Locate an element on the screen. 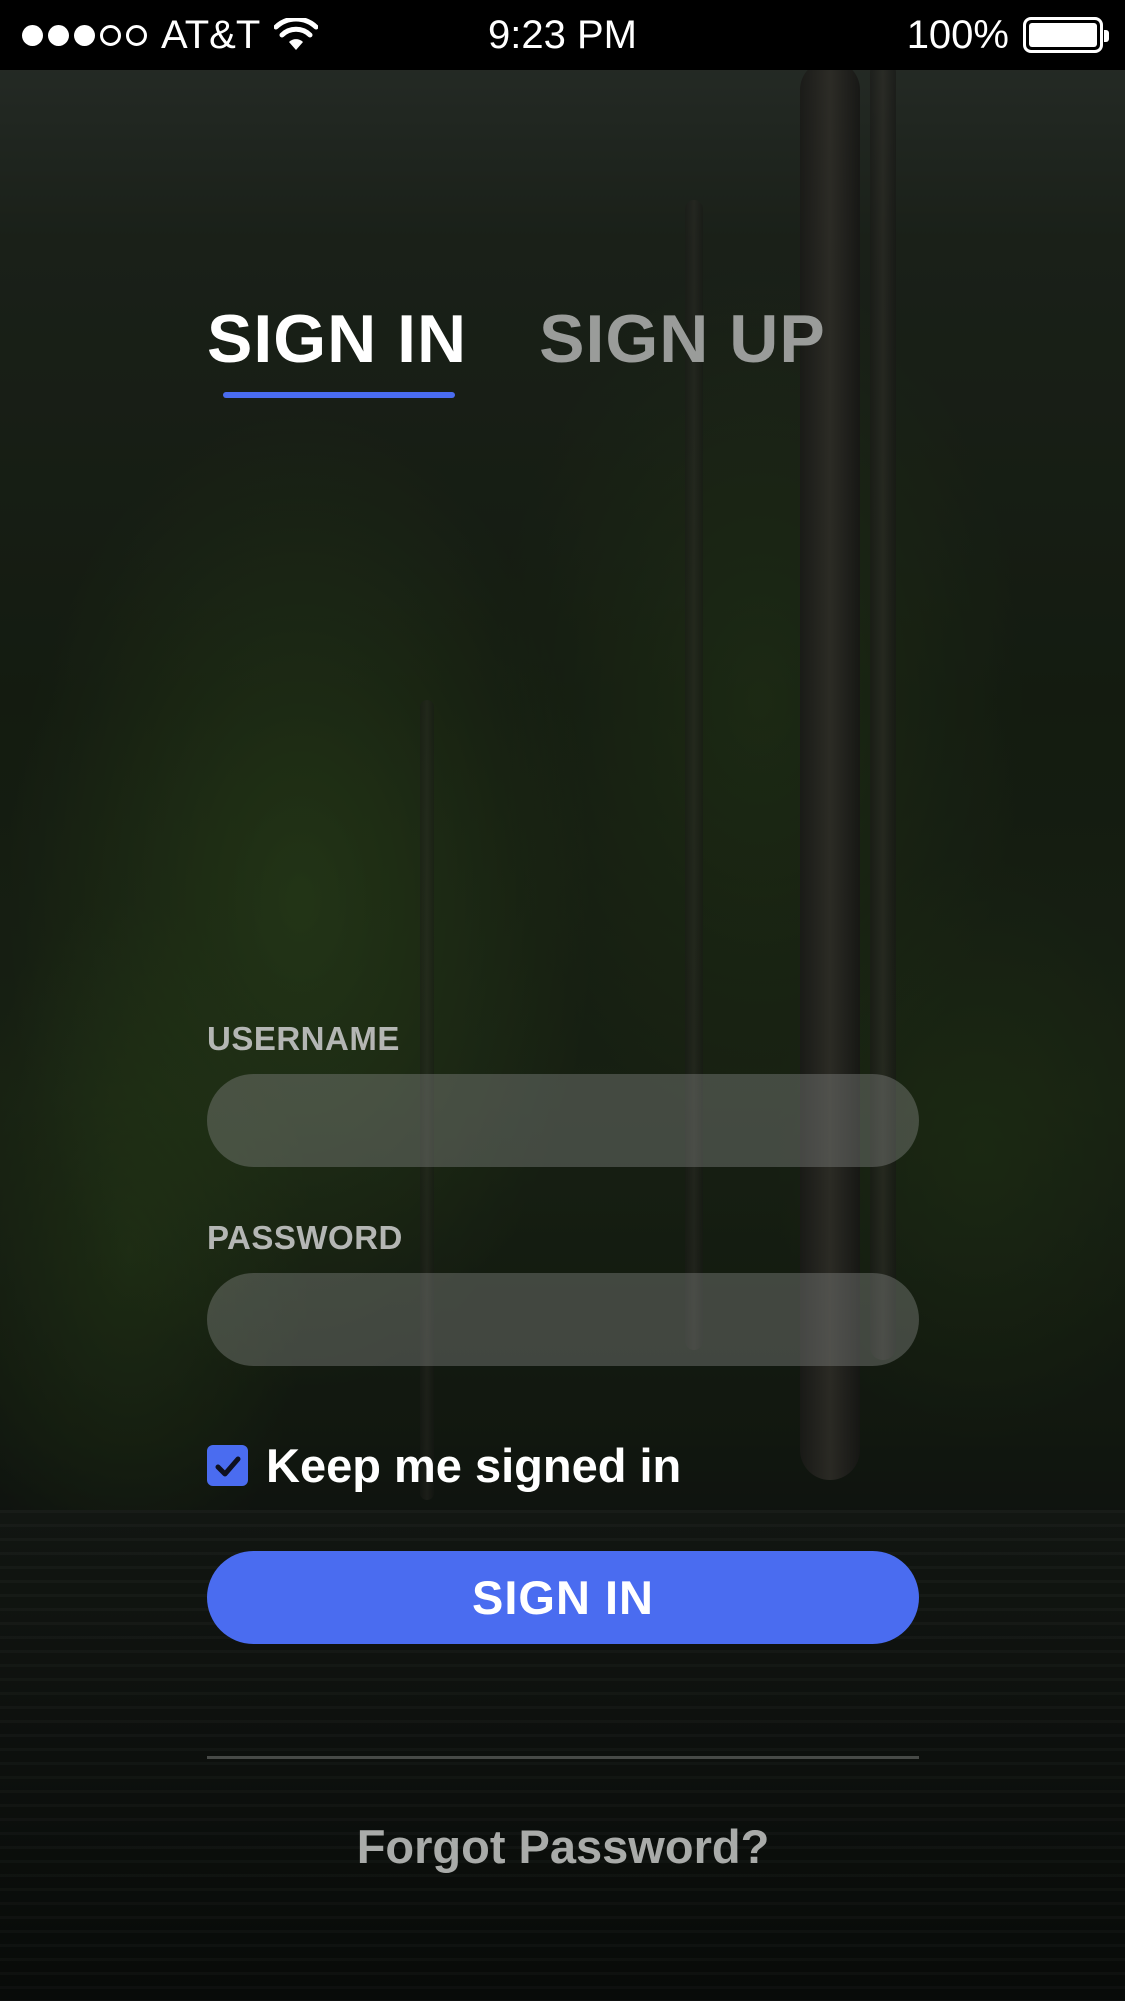 This screenshot has height=2001, width=1125. password-label: PASSWORD is located at coordinates (305, 1237).